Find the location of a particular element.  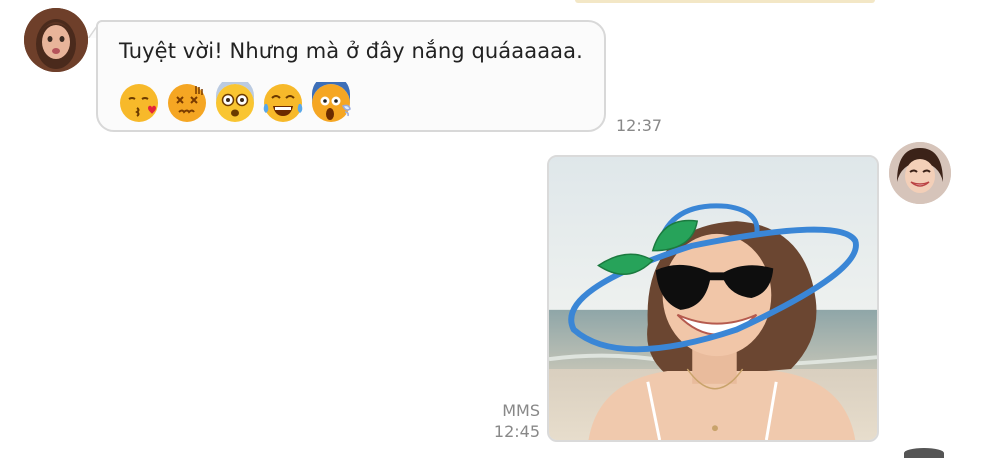

my-avatar is located at coordinates (920, 173).